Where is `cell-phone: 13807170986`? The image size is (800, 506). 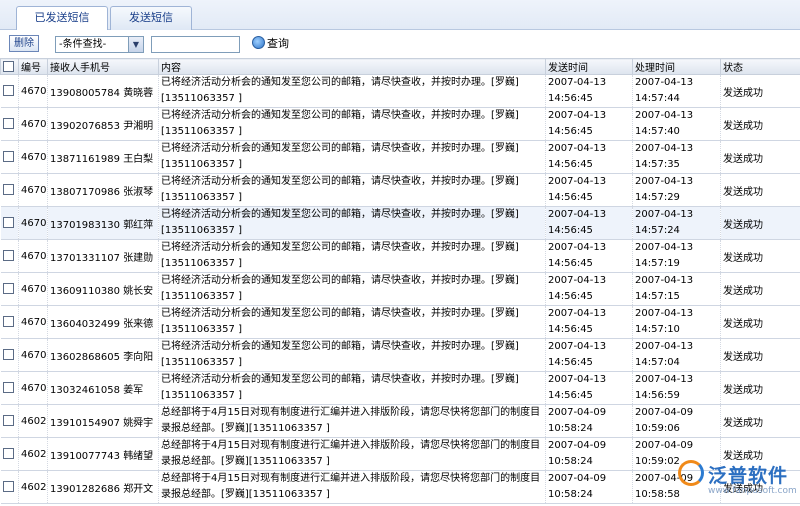
cell-phone: 13807170986 is located at coordinates (85, 192).